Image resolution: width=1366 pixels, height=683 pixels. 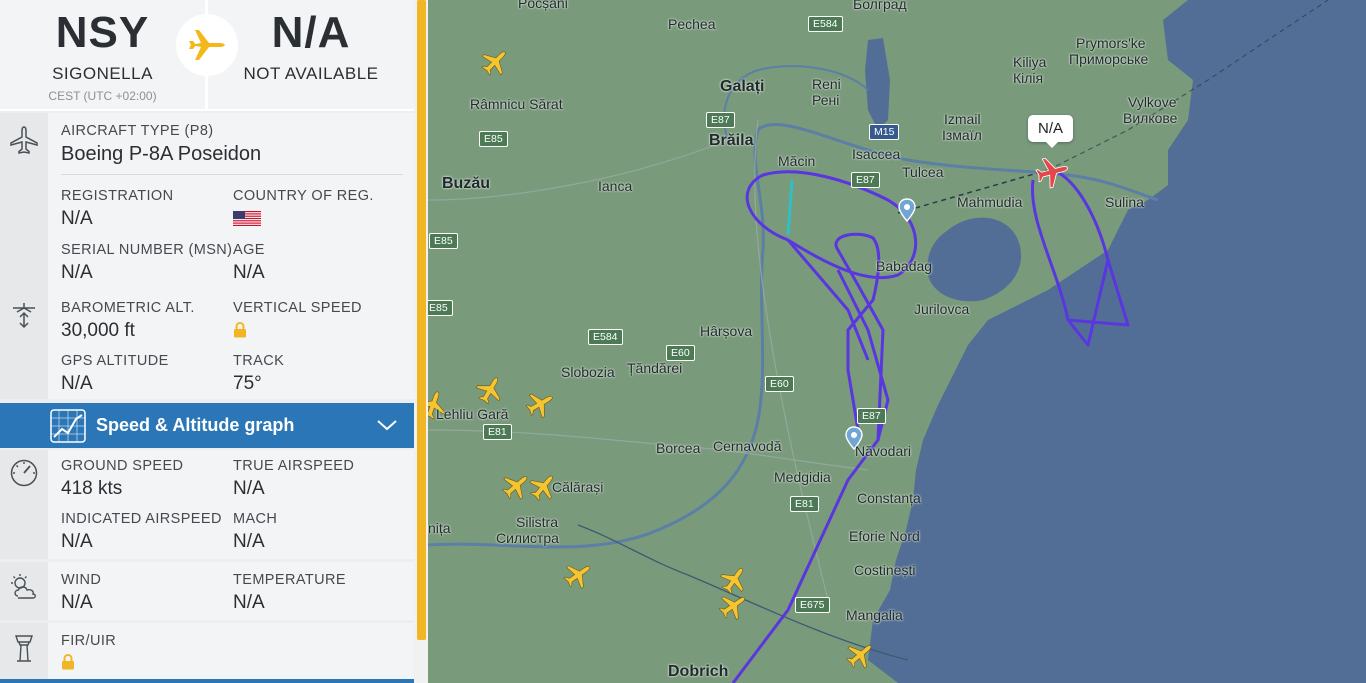 What do you see at coordinates (122, 479) in the screenshot?
I see `ground-speed-field: GROUND SPEED 418 kts` at bounding box center [122, 479].